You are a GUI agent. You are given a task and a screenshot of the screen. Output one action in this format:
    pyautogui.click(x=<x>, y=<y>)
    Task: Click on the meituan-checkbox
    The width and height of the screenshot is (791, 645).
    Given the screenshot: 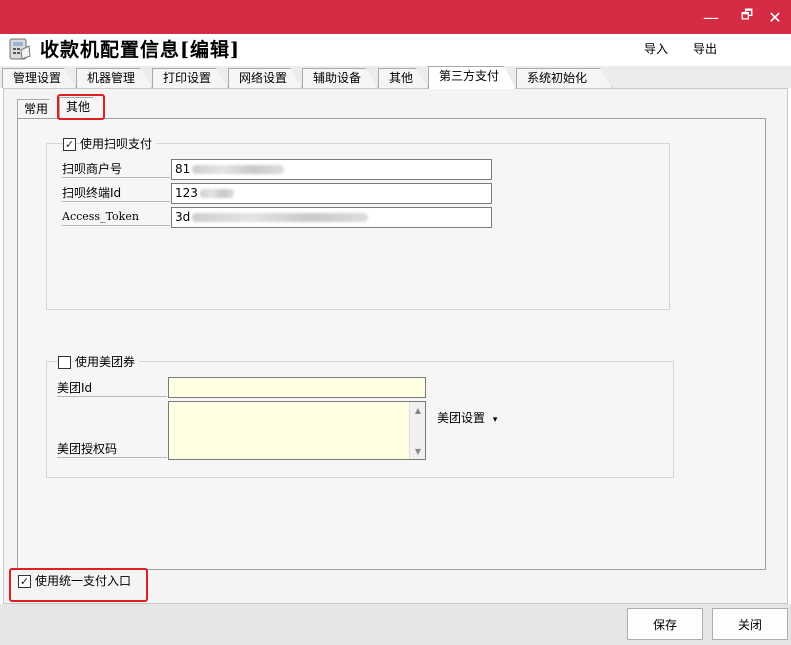 What is the action you would take?
    pyautogui.click(x=64, y=362)
    